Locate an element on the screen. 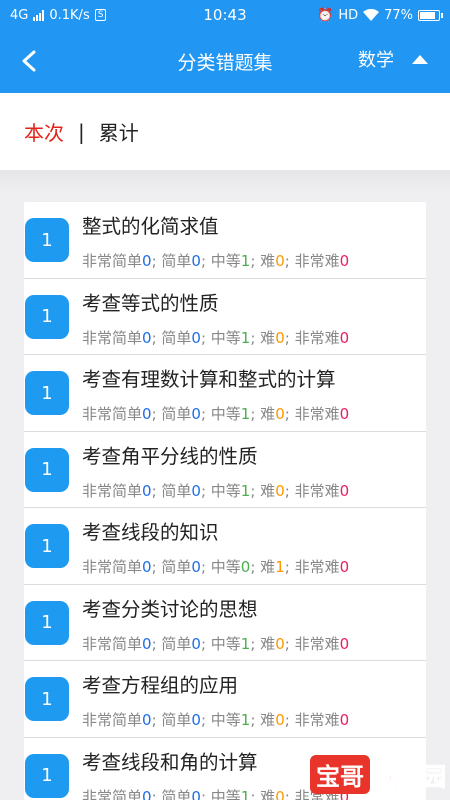  list-item: 1 考查角平分线的性质 非常简单0; 简单0; 中等1; 难0; 非常难0 is located at coordinates (225, 470).